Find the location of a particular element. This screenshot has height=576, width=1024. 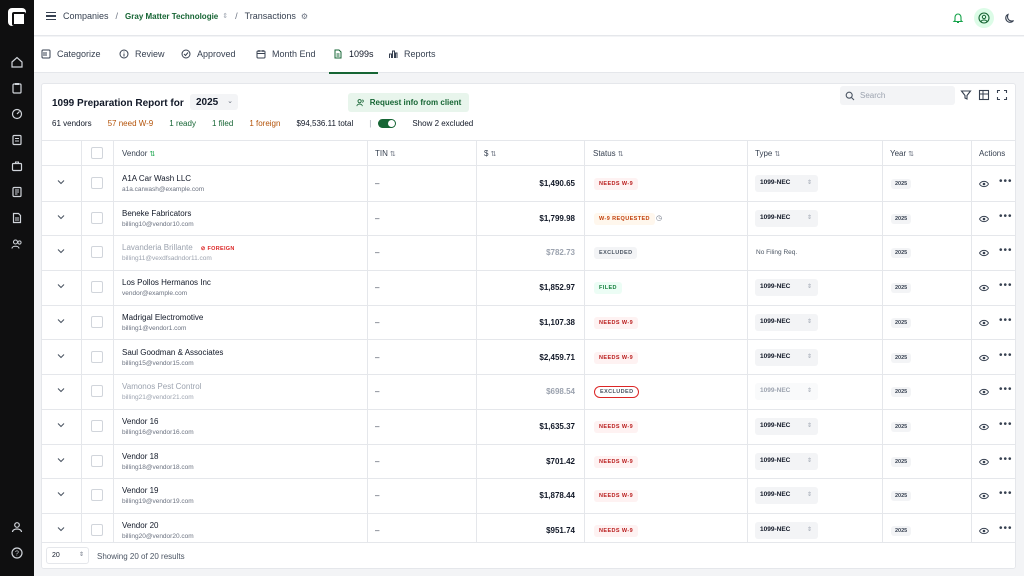

show-excluded-toggle is located at coordinates (387, 123).